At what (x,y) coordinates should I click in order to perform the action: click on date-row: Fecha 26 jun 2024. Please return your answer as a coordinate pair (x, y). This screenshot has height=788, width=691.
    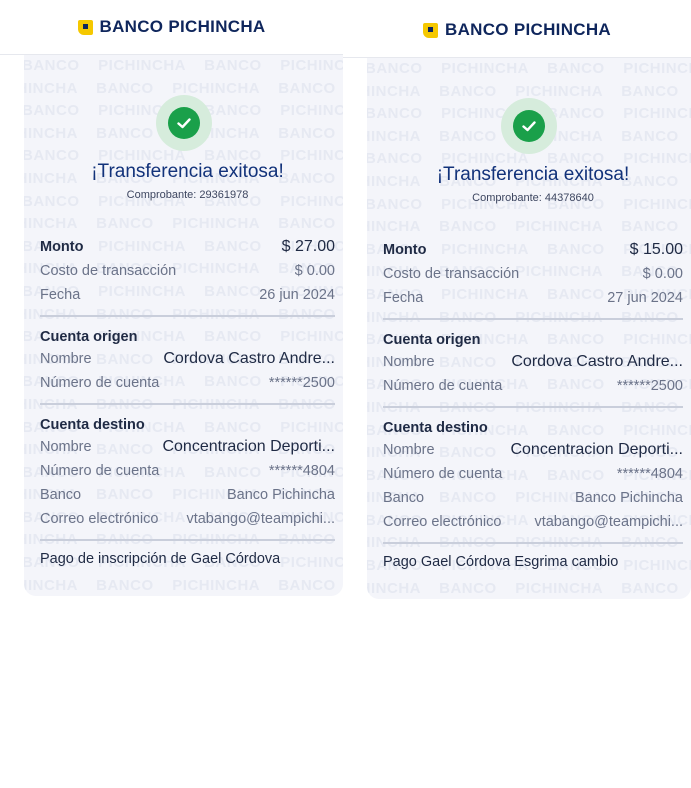
    Looking at the image, I should click on (187, 295).